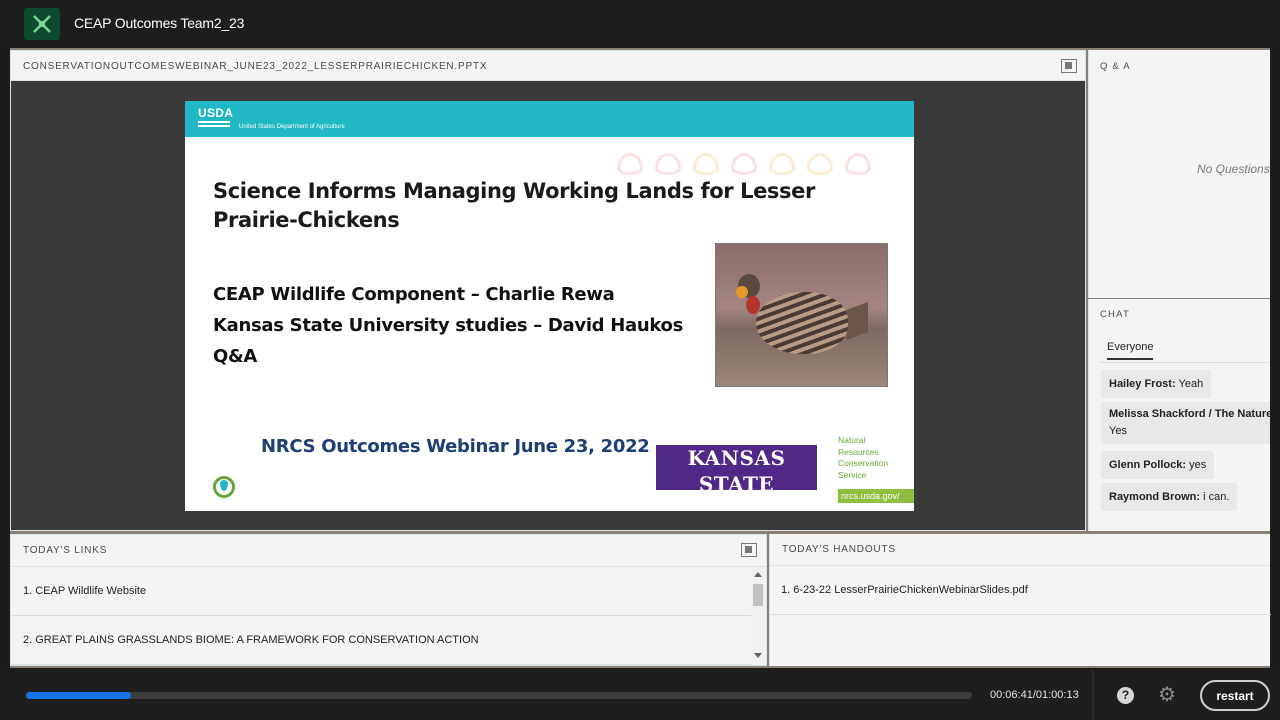 The image size is (1280, 720). I want to click on usda-logo-mark, so click(214, 124).